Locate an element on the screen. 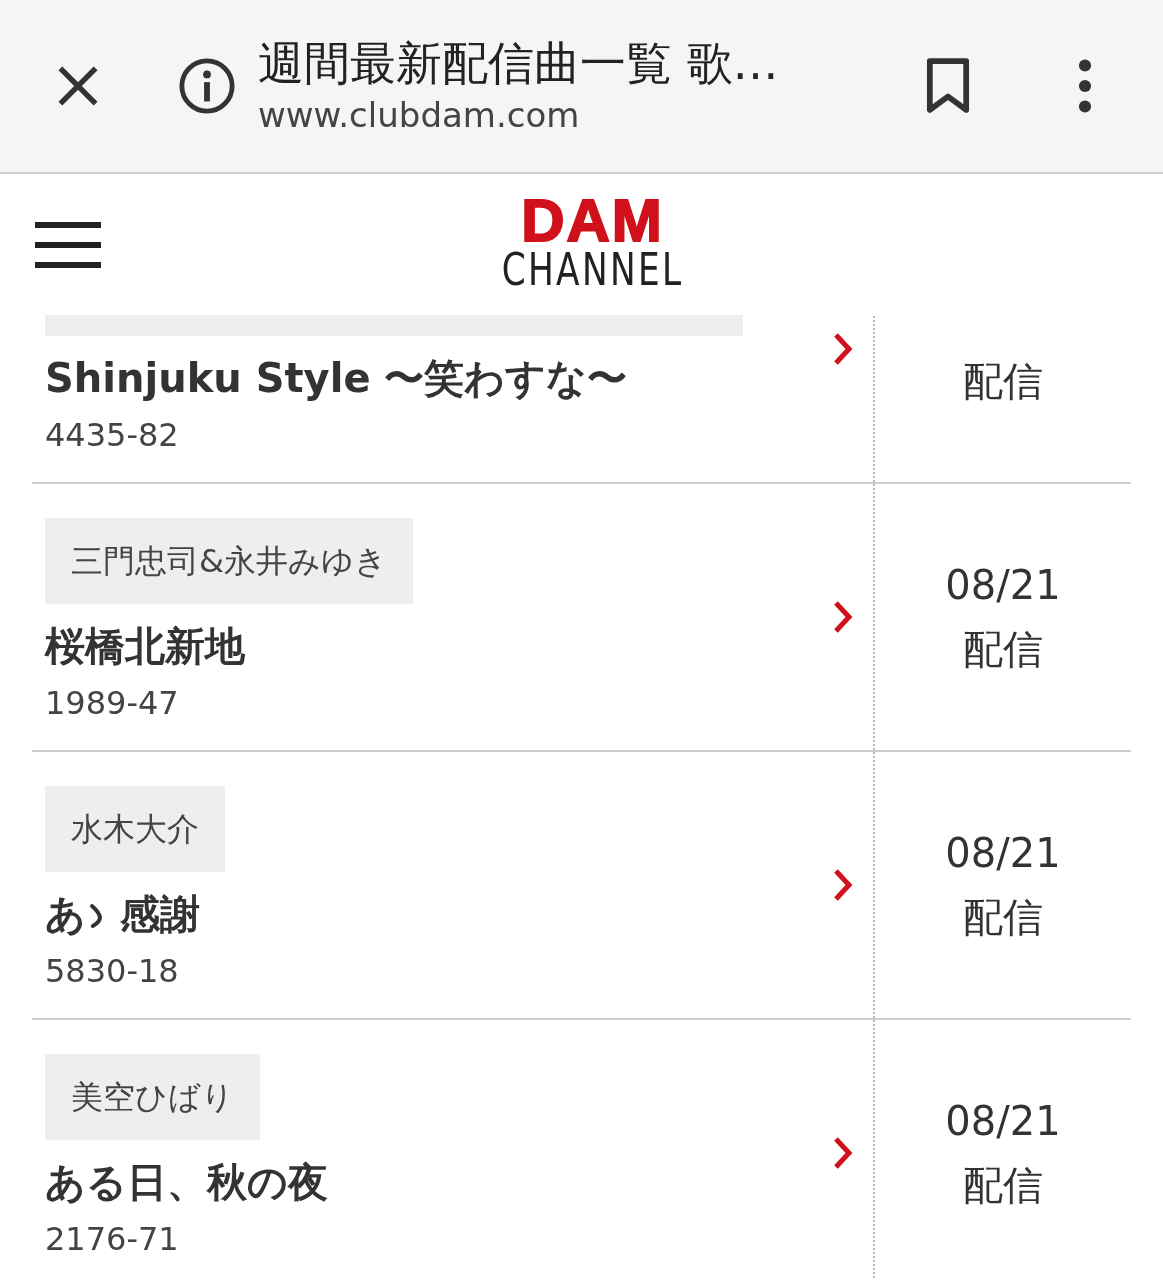 The width and height of the screenshot is (1163, 1280). page-url: www.clubdam.com is located at coordinates (419, 115).